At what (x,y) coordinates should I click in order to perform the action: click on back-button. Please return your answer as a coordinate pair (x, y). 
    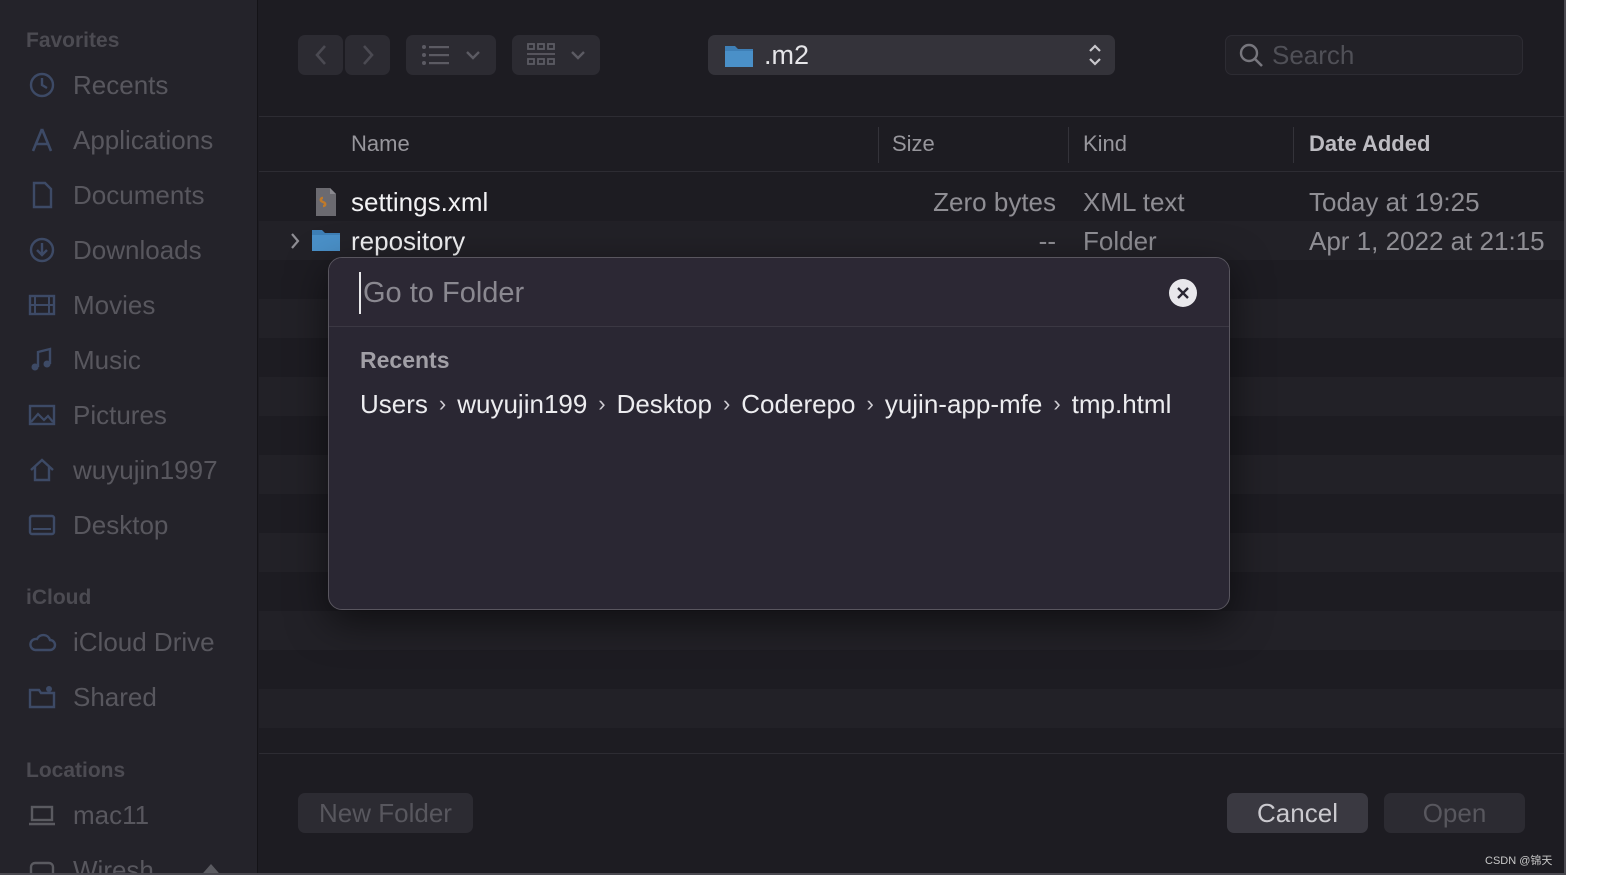
    Looking at the image, I should click on (320, 55).